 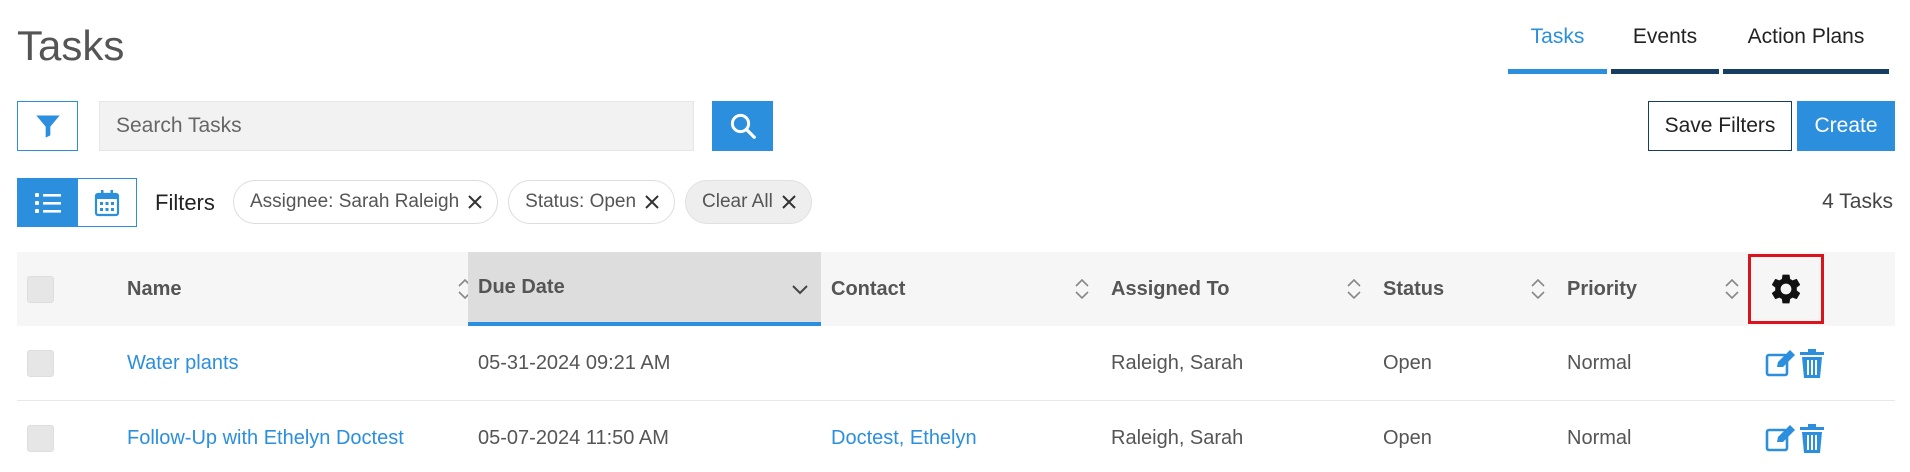 I want to click on tab-events: Events, so click(x=1665, y=47).